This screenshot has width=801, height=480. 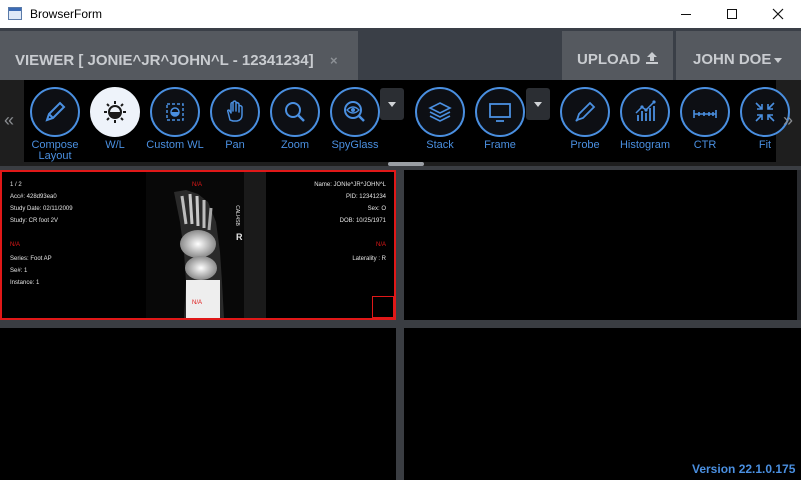 What do you see at coordinates (652, 58) in the screenshot?
I see `upload-icon` at bounding box center [652, 58].